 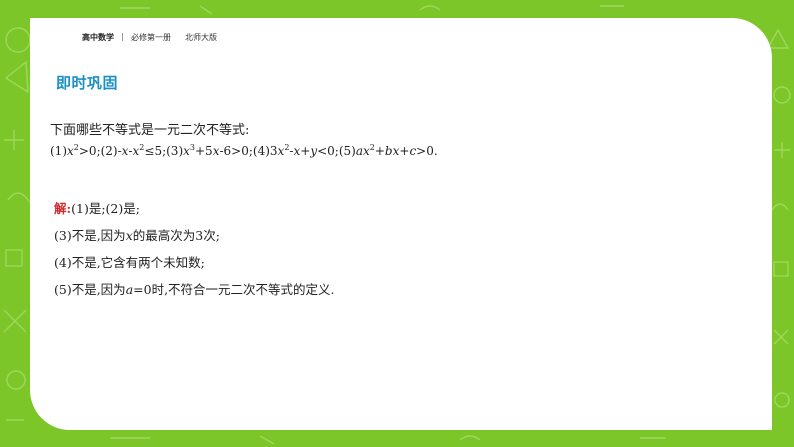 What do you see at coordinates (194, 289) in the screenshot?
I see `answer-line-4: (5)不是,因为a=0时,不符合一元二次不等式的定义.` at bounding box center [194, 289].